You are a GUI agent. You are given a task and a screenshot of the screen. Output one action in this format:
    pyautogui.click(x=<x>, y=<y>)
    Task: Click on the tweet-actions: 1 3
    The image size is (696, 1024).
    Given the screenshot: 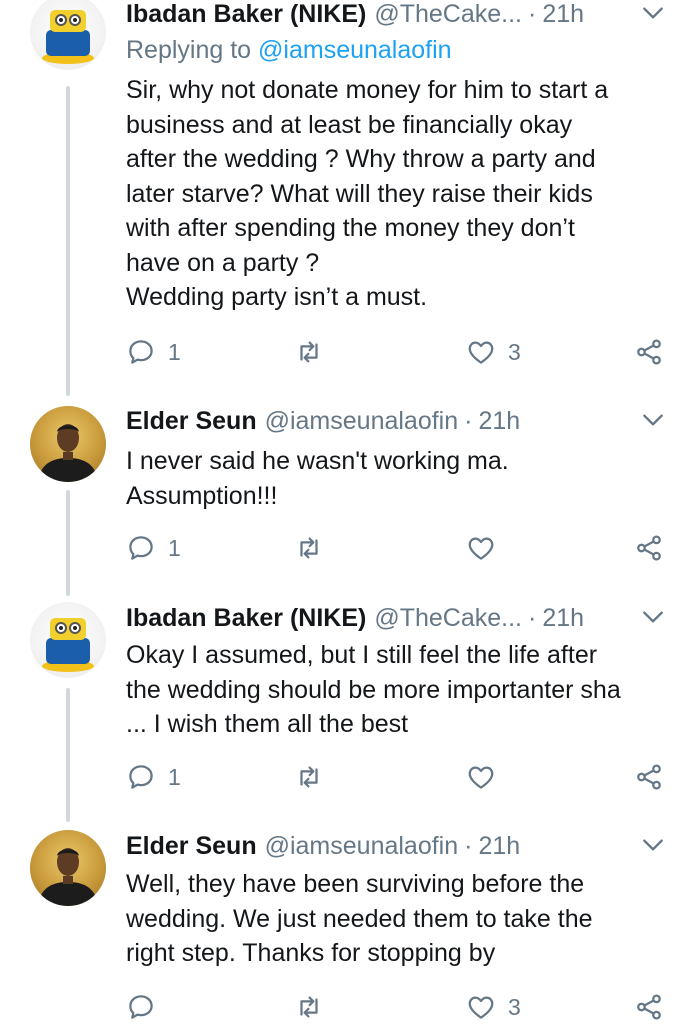 What is the action you would take?
    pyautogui.click(x=401, y=352)
    